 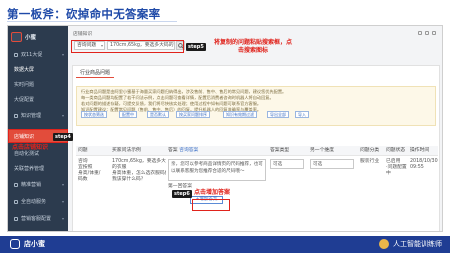 I want to click on status-cell: 已启用 ·问题配置 中, so click(x=396, y=168).